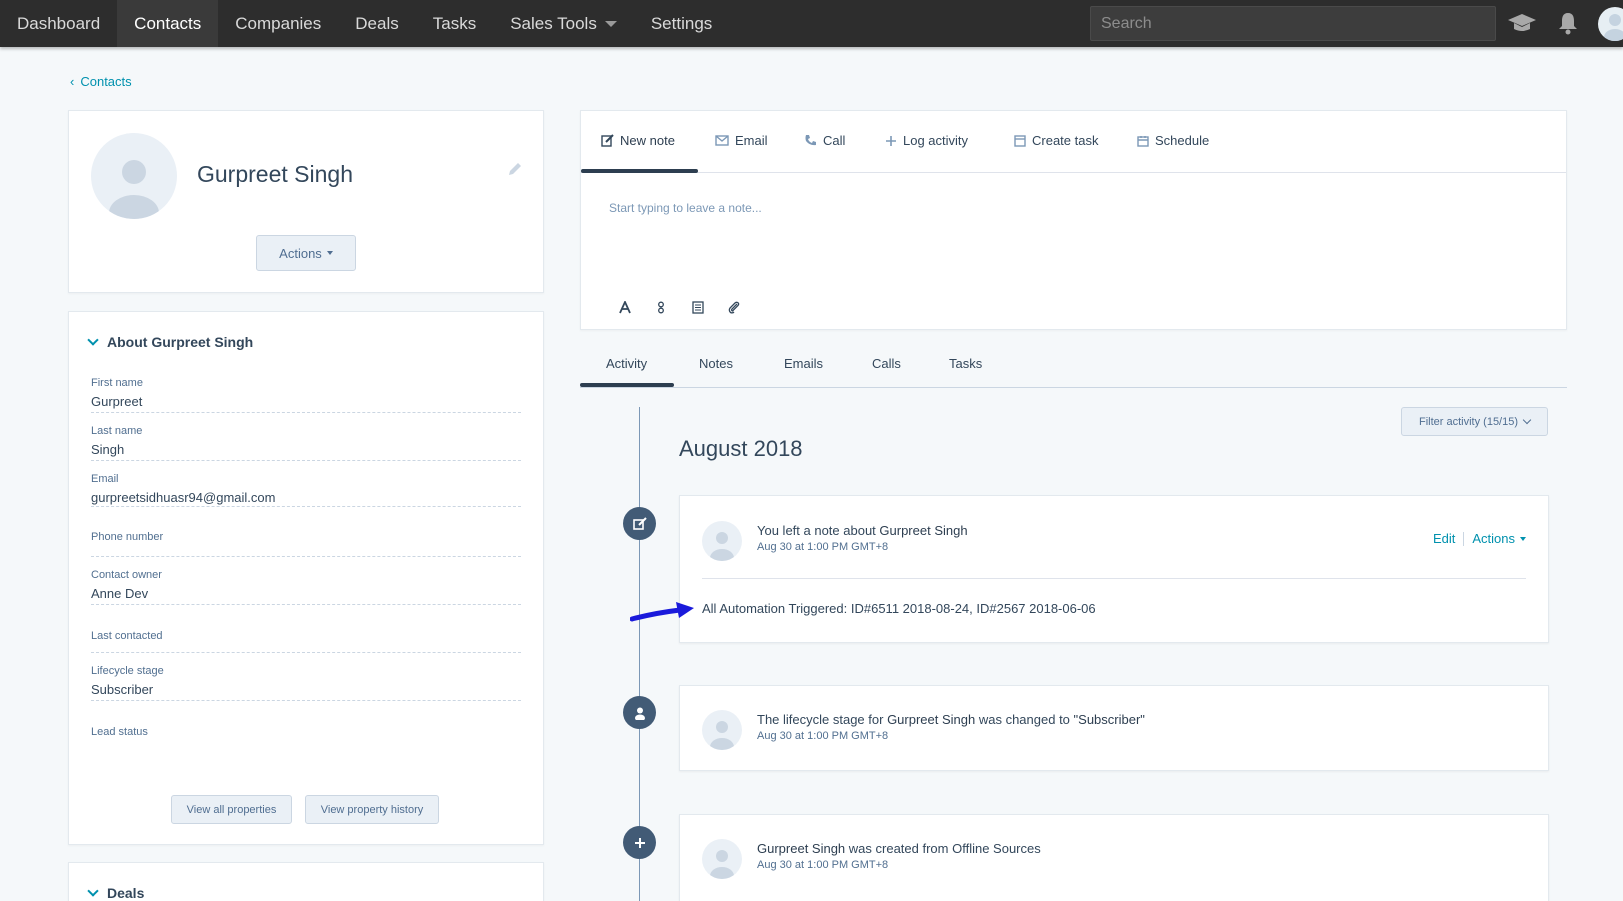  I want to click on property-lead-status: Lead status, so click(306, 736).